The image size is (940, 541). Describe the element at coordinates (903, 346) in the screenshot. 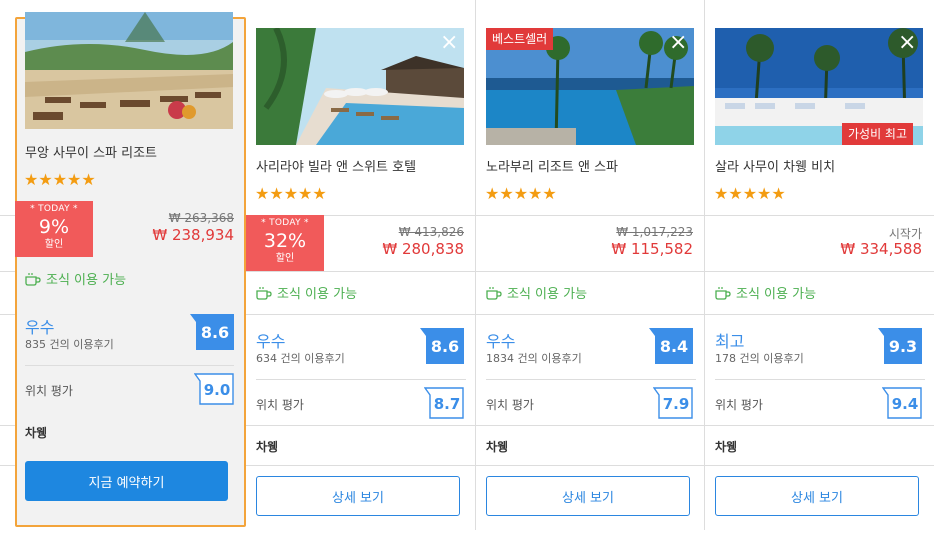

I see `review-score: 9.3` at that location.